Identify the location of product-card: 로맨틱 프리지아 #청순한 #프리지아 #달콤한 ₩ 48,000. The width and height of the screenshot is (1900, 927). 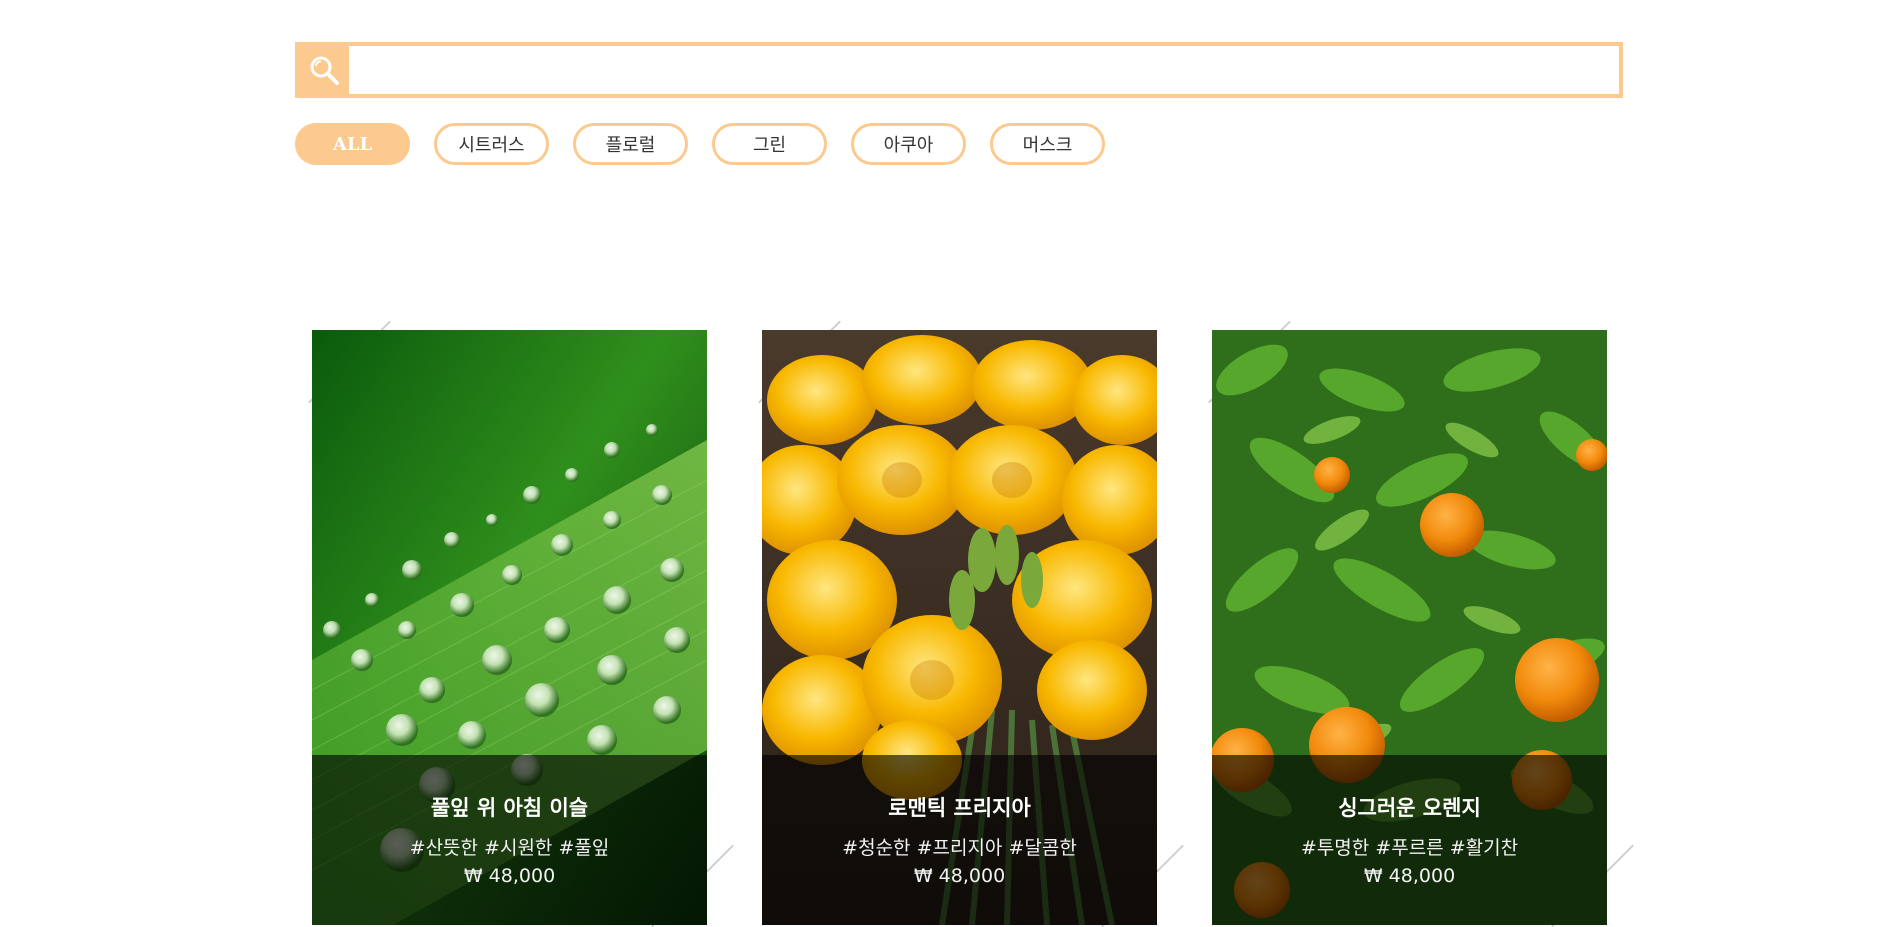
(959, 627).